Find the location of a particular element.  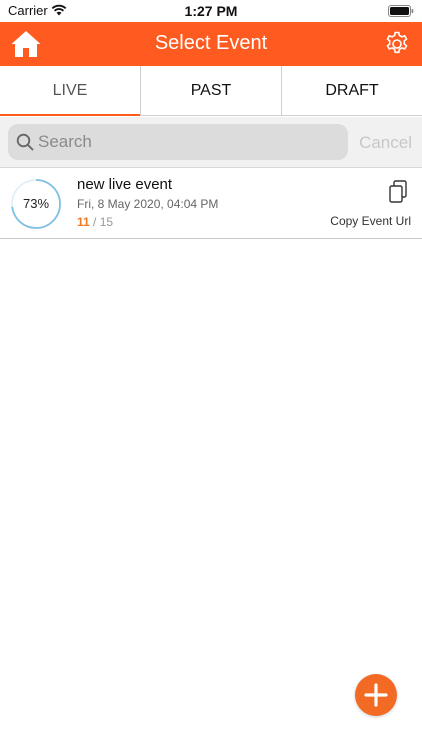

copy-event-url-button: Copy Event Url is located at coordinates (370, 221).